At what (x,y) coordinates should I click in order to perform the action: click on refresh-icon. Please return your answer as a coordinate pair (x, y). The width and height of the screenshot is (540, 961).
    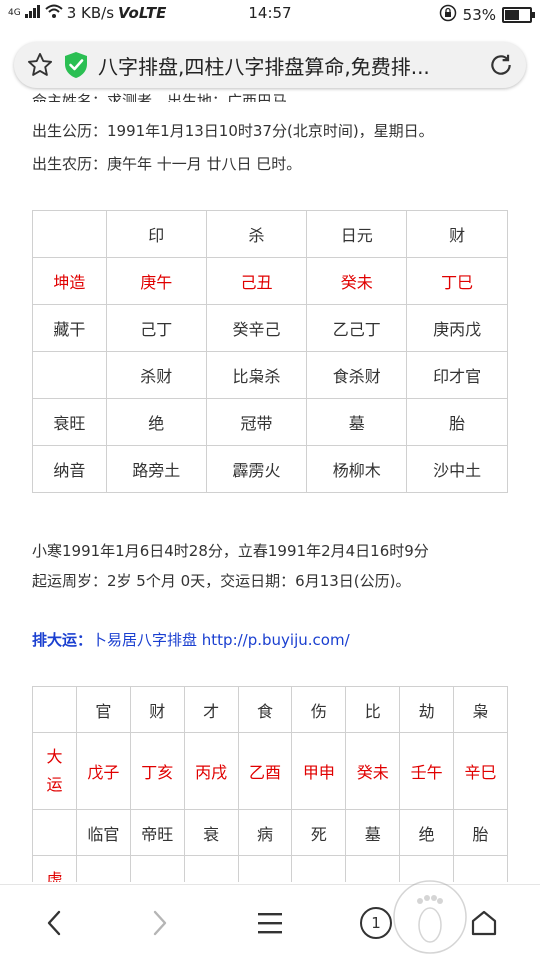
    Looking at the image, I should click on (501, 65).